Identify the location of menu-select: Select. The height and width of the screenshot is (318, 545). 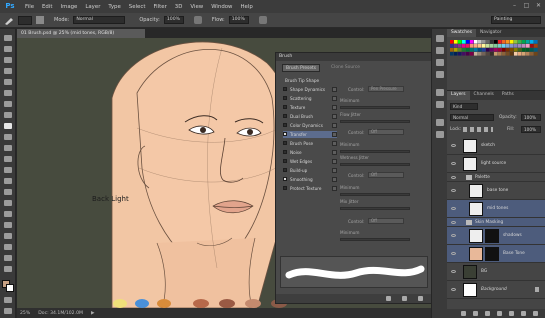
(137, 7).